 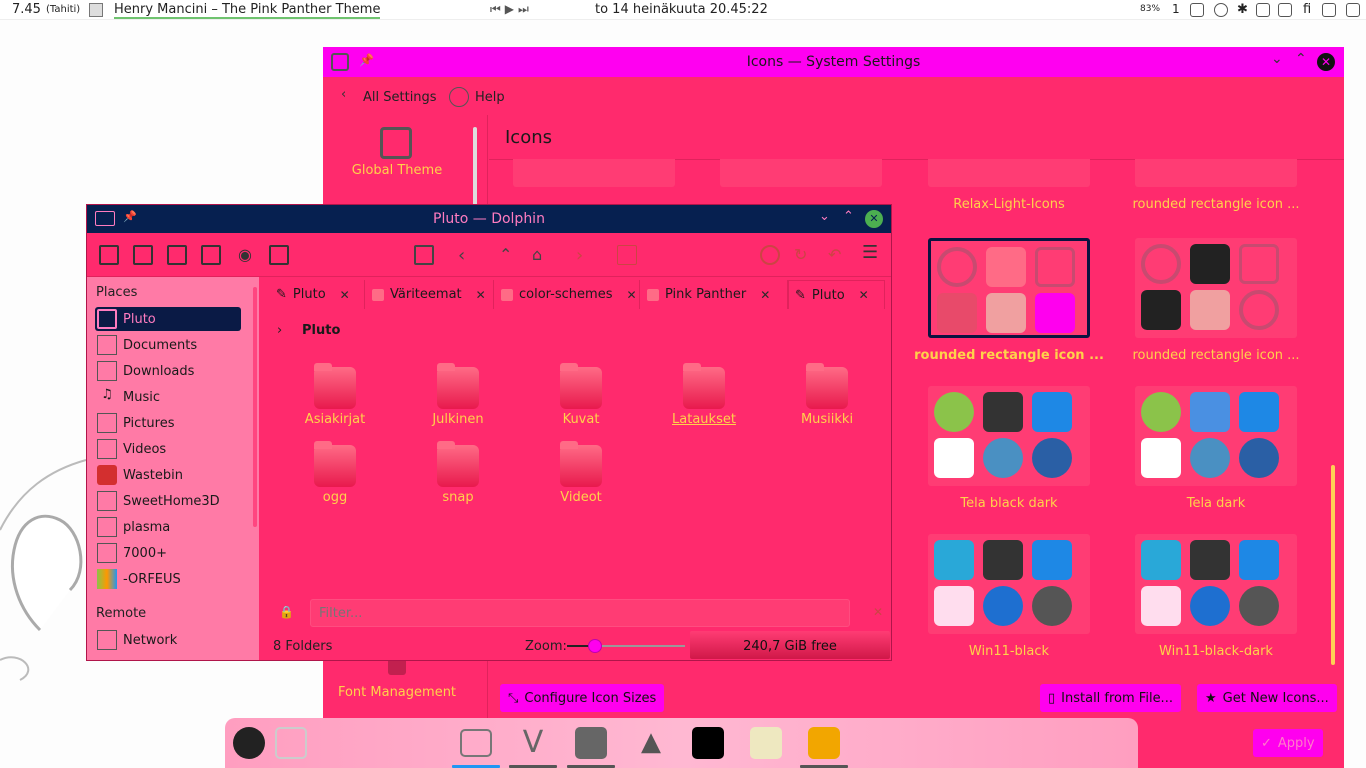 What do you see at coordinates (168, 319) in the screenshot?
I see `place-pluto: Pluto` at bounding box center [168, 319].